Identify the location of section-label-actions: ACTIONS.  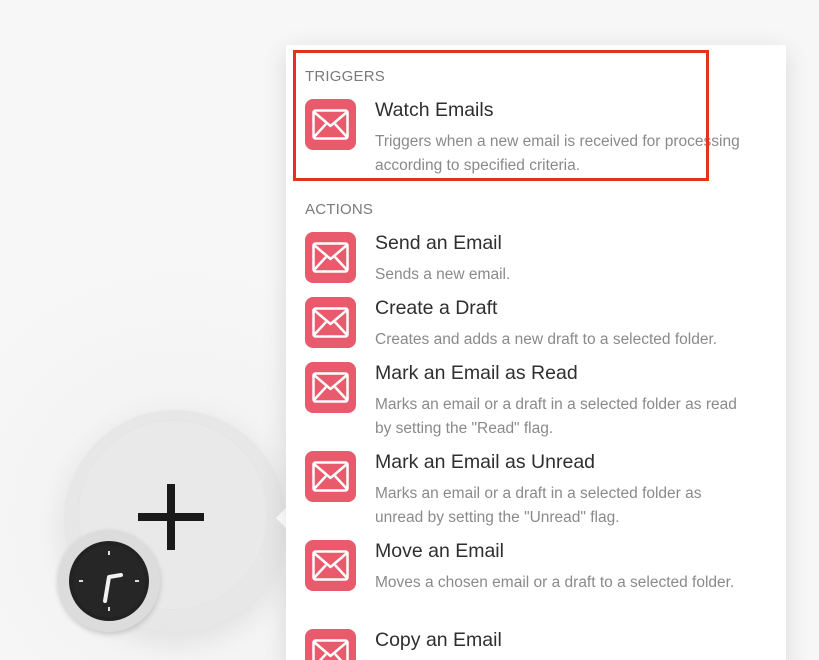
(339, 209).